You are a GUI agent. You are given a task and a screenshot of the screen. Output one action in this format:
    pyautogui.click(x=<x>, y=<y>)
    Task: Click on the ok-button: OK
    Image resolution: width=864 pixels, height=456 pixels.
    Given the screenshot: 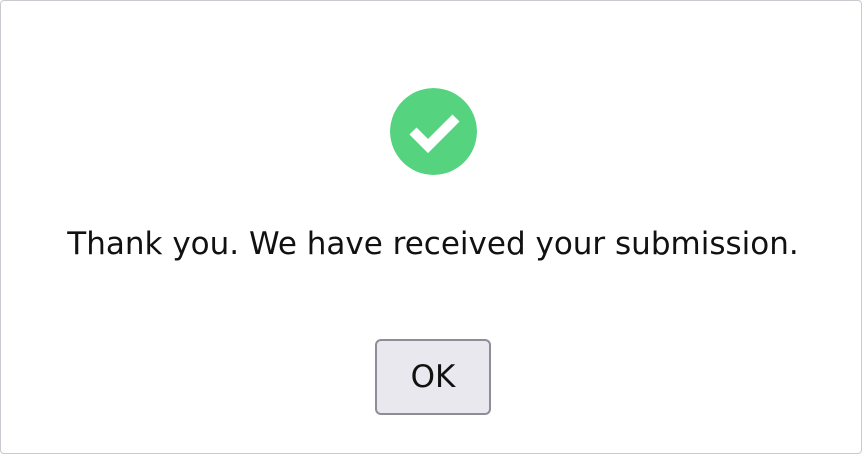 What is the action you would take?
    pyautogui.click(x=433, y=377)
    